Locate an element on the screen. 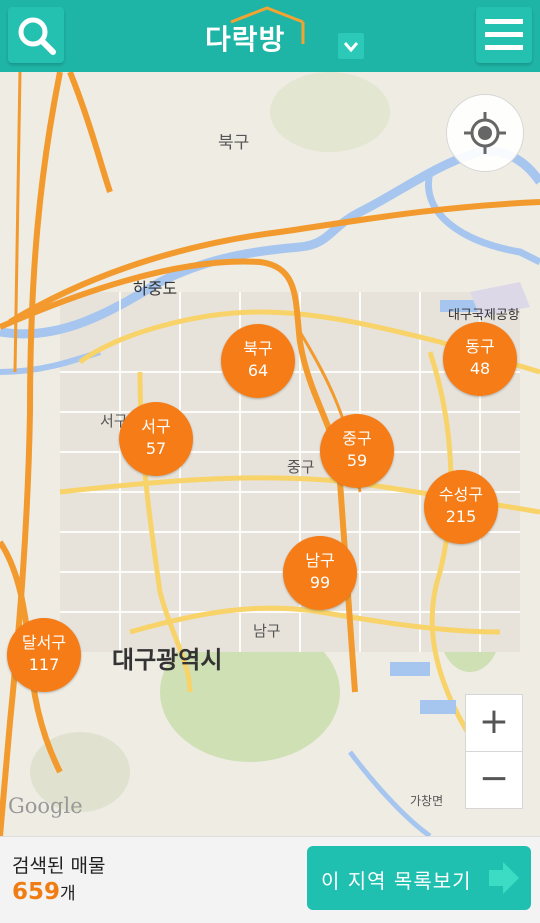 The height and width of the screenshot is (923, 540). marker-count: 57 is located at coordinates (156, 448).